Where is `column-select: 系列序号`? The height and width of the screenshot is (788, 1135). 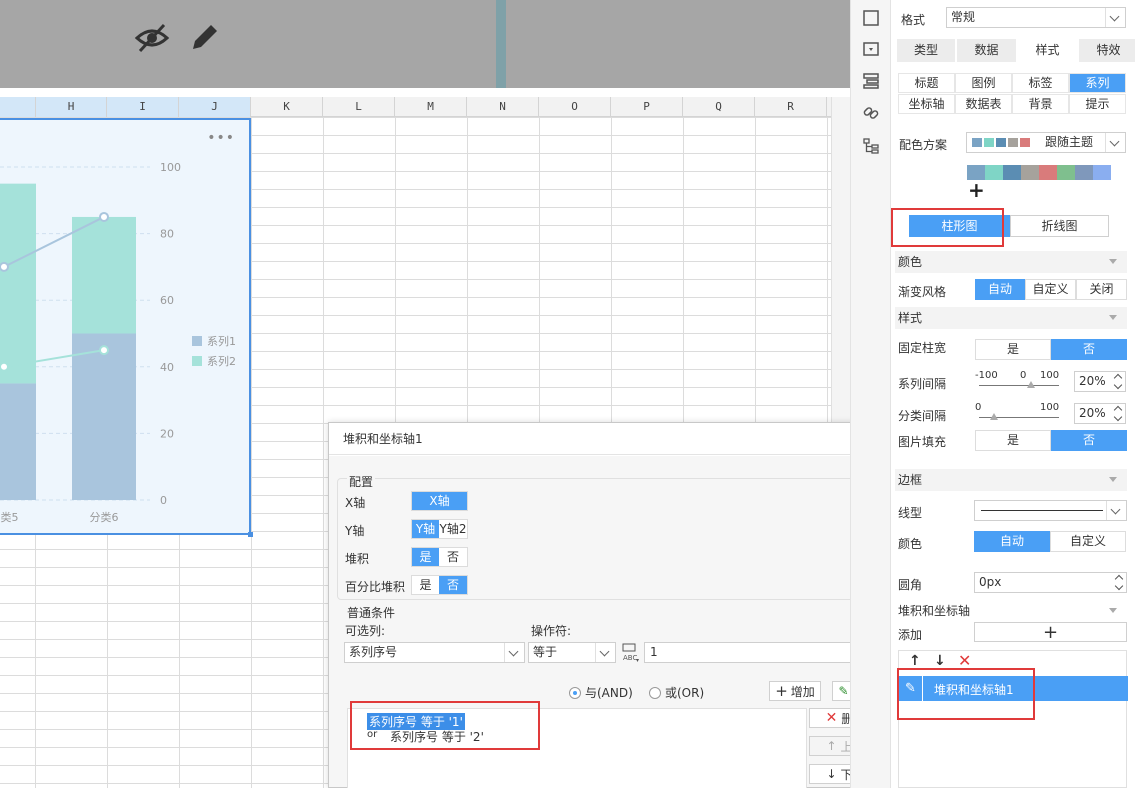
column-select: 系列序号 is located at coordinates (434, 652).